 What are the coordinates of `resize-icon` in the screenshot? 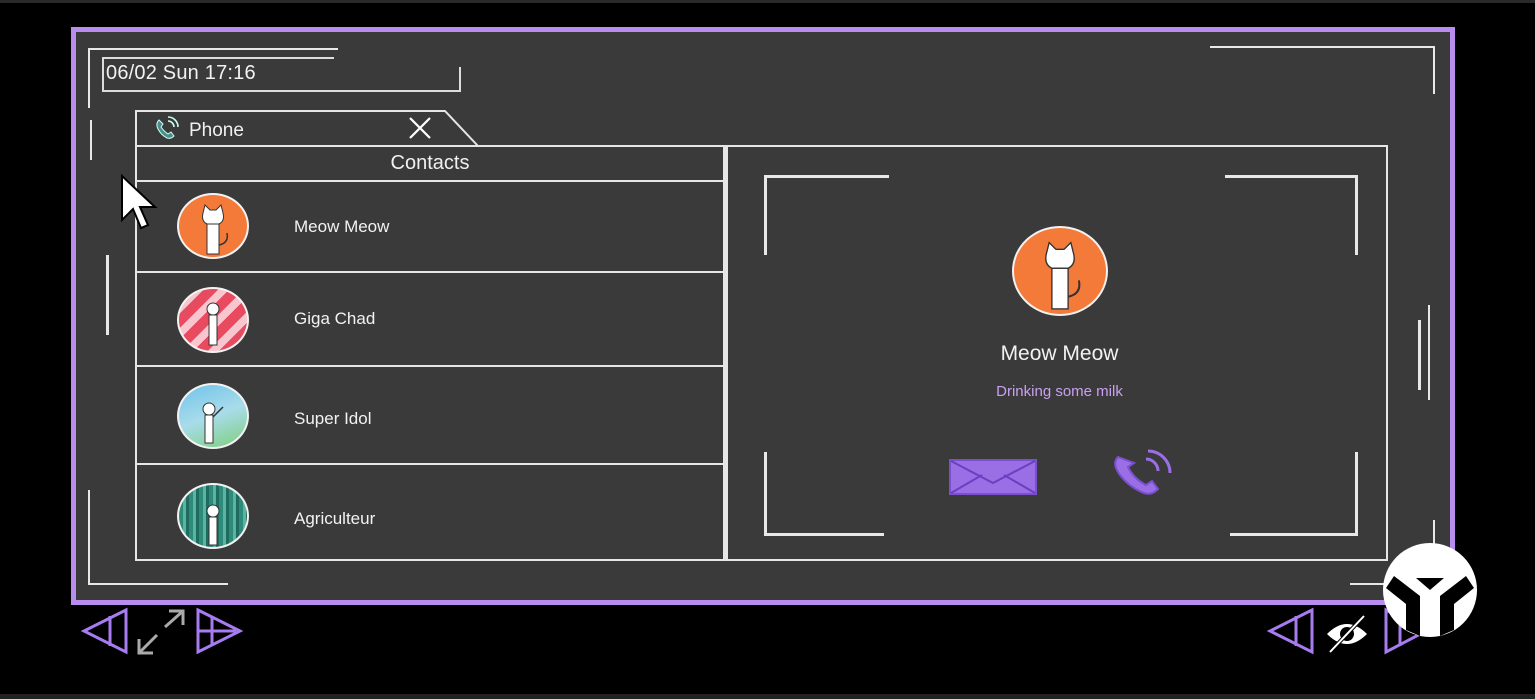 It's located at (161, 632).